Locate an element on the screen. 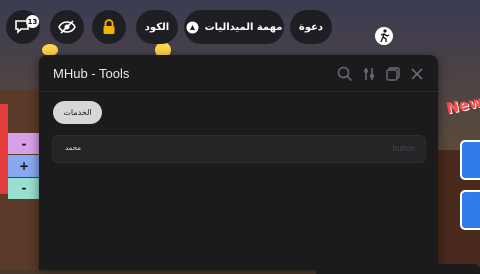  minimize-button is located at coordinates (393, 74).